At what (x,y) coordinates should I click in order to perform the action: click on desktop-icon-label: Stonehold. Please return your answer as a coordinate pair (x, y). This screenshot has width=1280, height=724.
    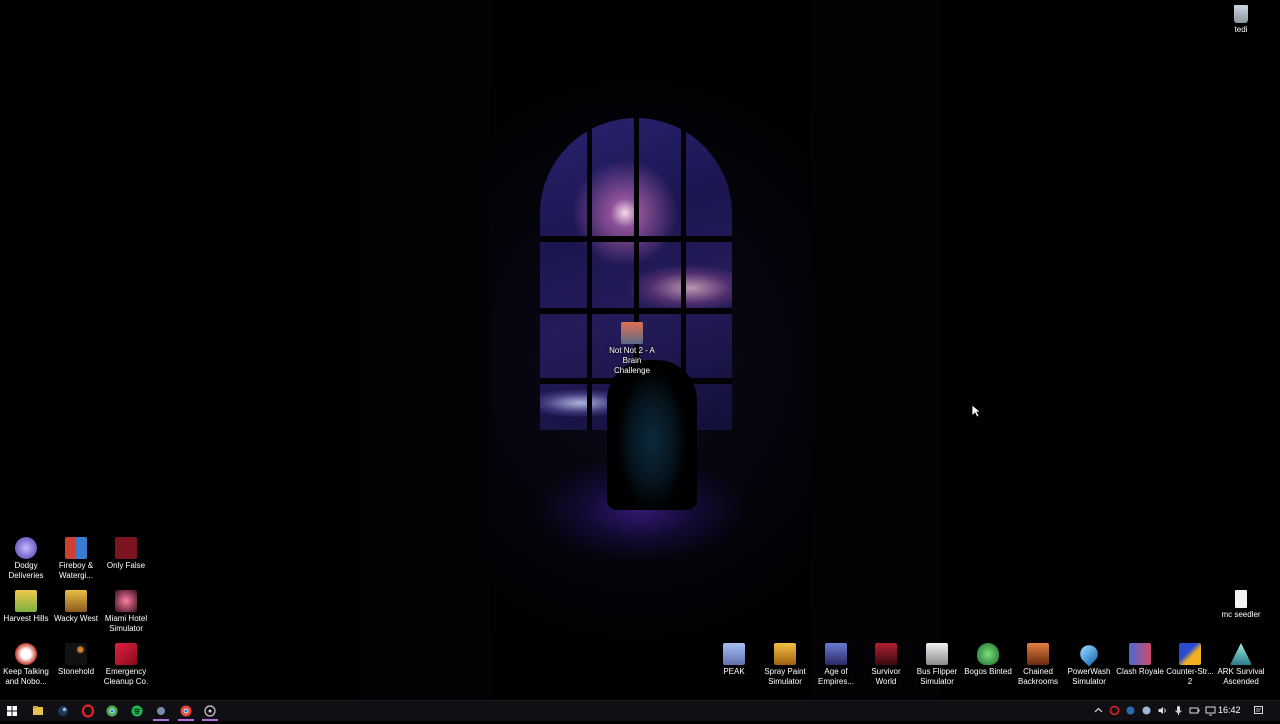
    Looking at the image, I should click on (76, 671).